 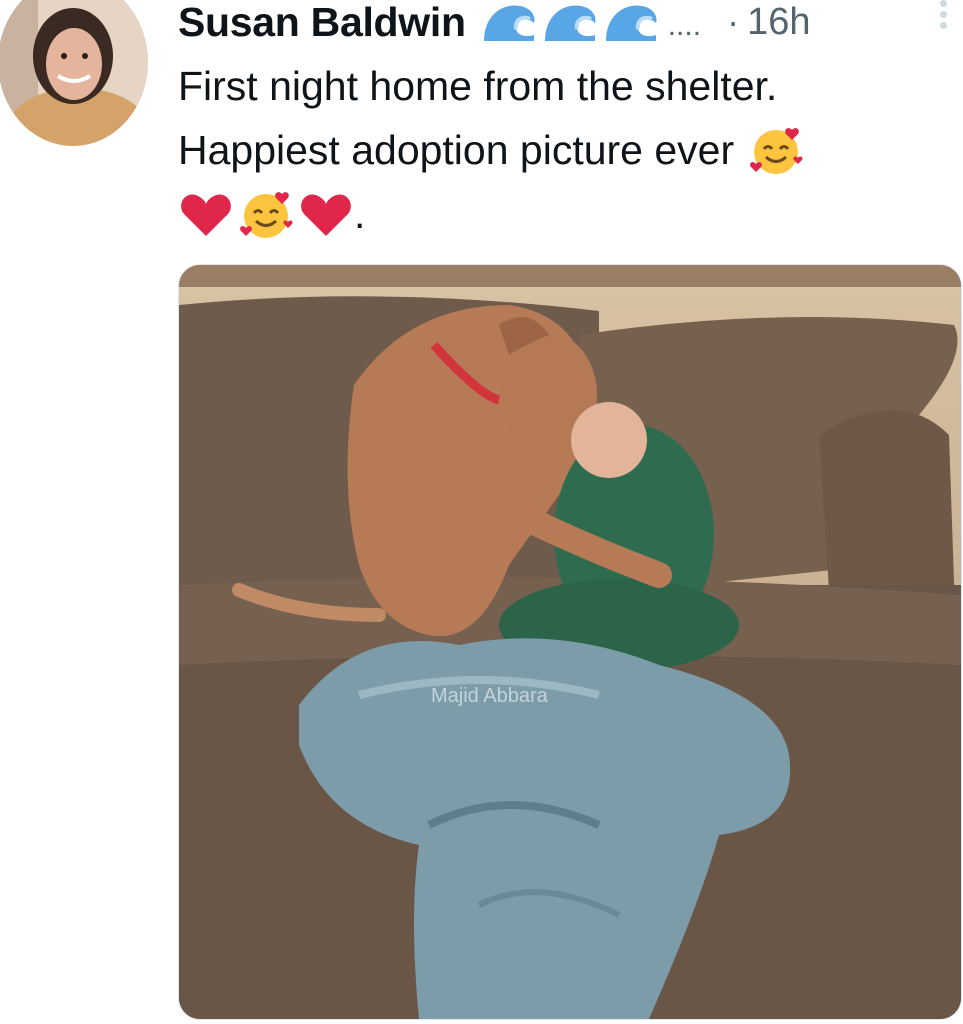 I want to click on avatar-photo, so click(x=74, y=73).